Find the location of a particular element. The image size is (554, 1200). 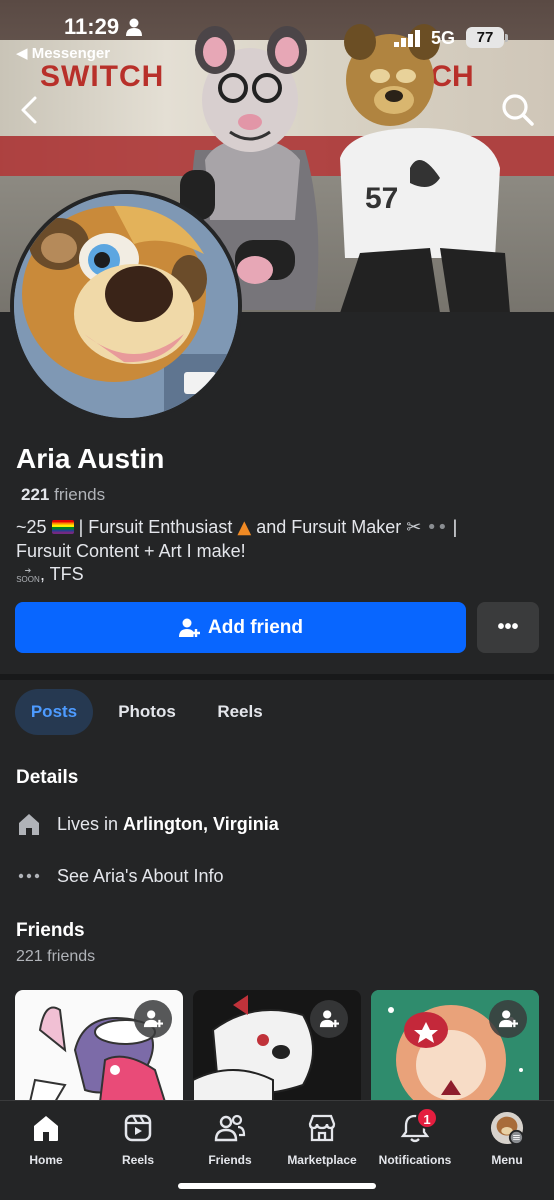

paw-prints-icon: •• is located at coordinates (437, 527).